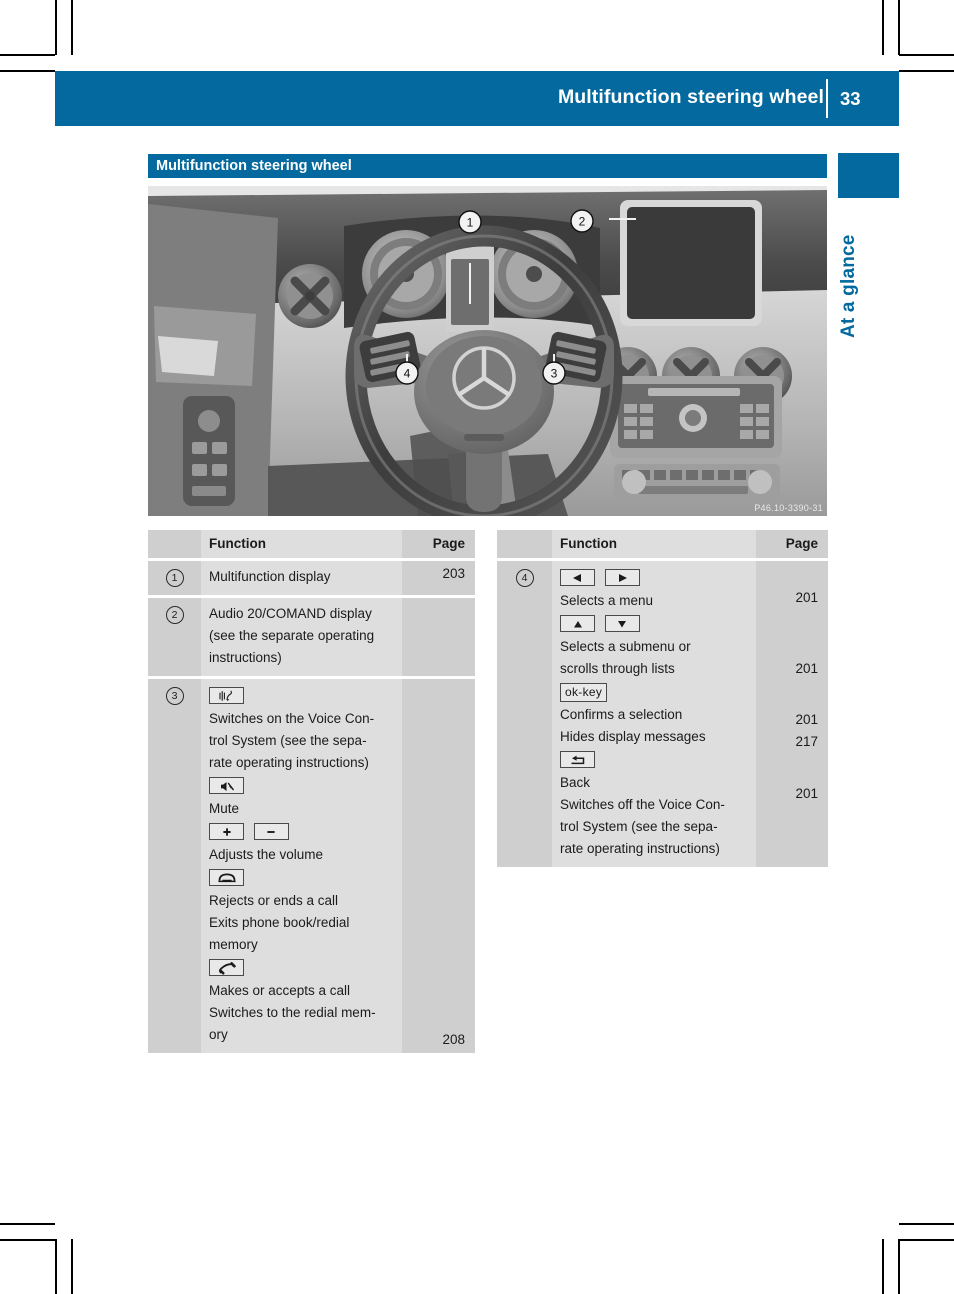  Describe the element at coordinates (622, 623) in the screenshot. I see `arrow-down-icon` at that location.